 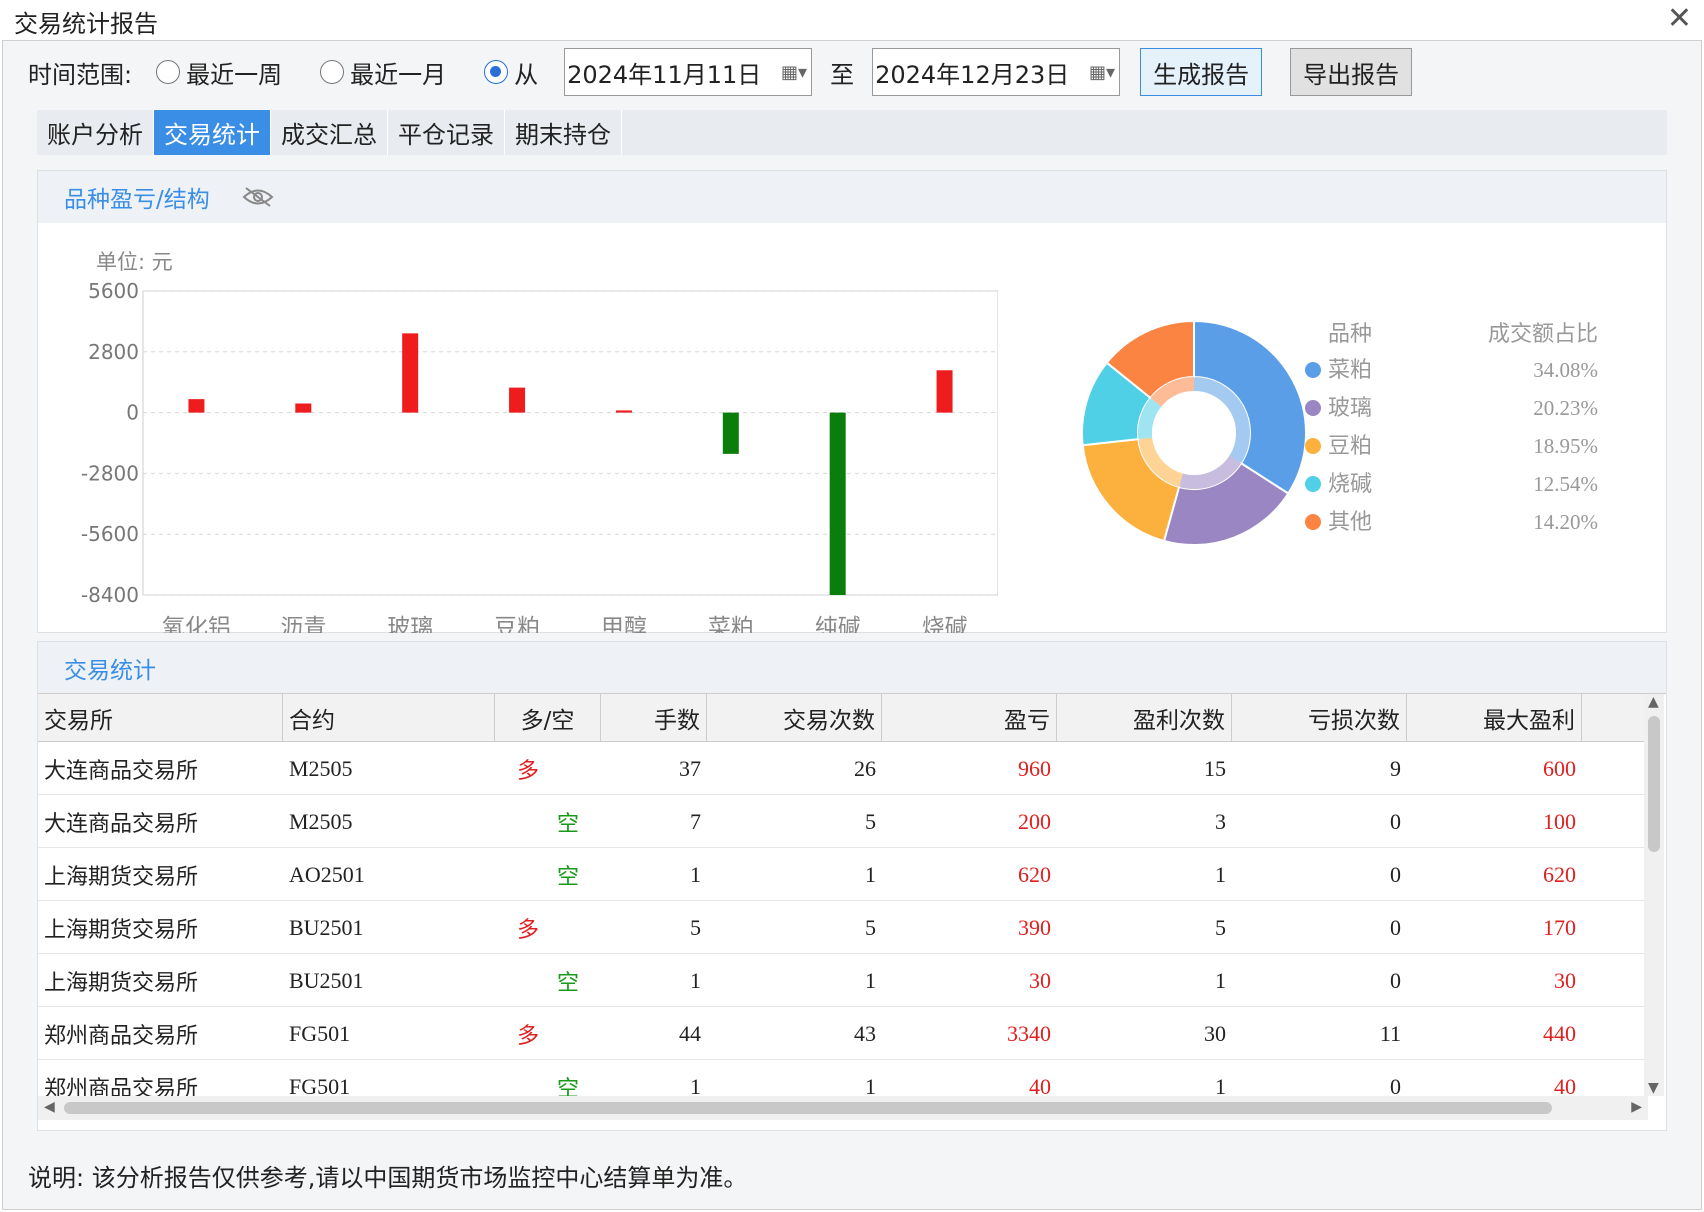 I want to click on bar-沥青, so click(x=303, y=408).